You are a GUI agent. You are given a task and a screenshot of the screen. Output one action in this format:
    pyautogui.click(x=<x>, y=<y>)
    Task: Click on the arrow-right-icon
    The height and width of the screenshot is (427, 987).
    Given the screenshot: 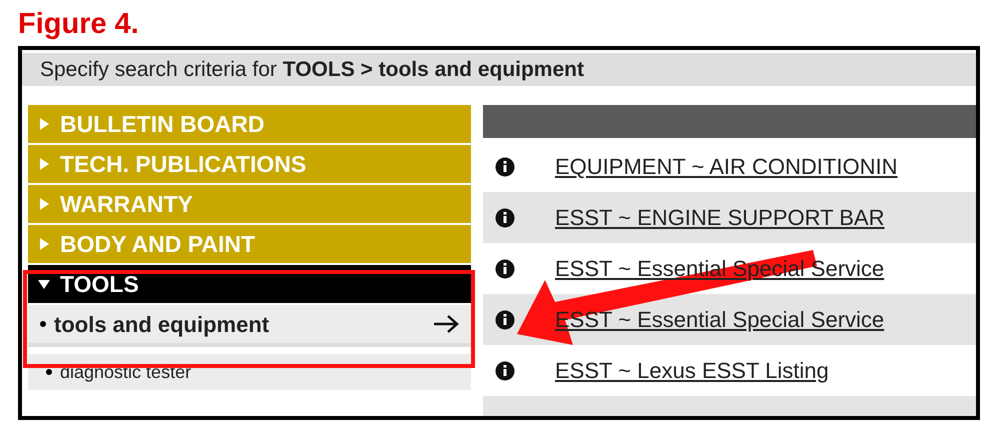 What is the action you would take?
    pyautogui.click(x=446, y=324)
    